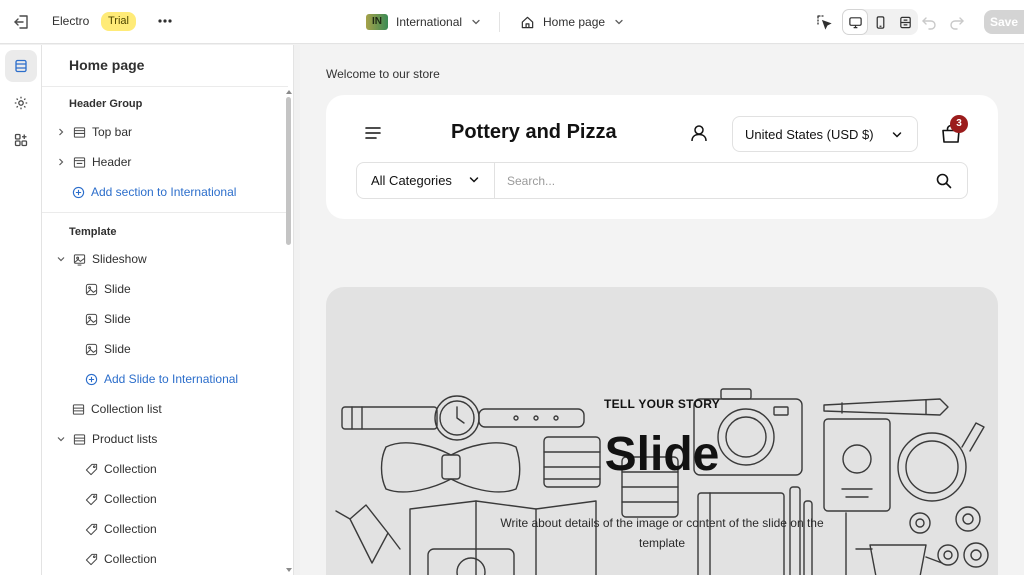 The image size is (1024, 575). I want to click on device-toggle-group, so click(880, 22).